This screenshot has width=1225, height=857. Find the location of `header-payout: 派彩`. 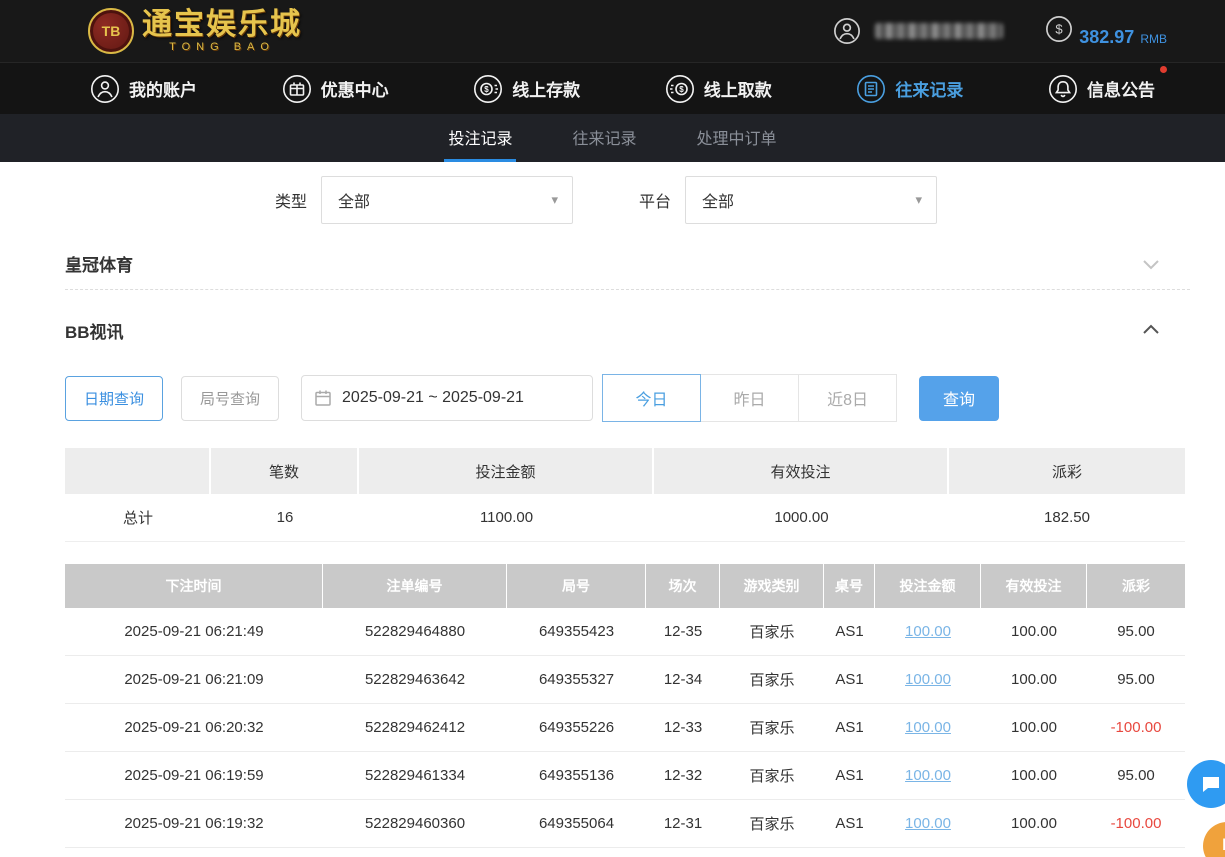

header-payout: 派彩 is located at coordinates (1136, 586).